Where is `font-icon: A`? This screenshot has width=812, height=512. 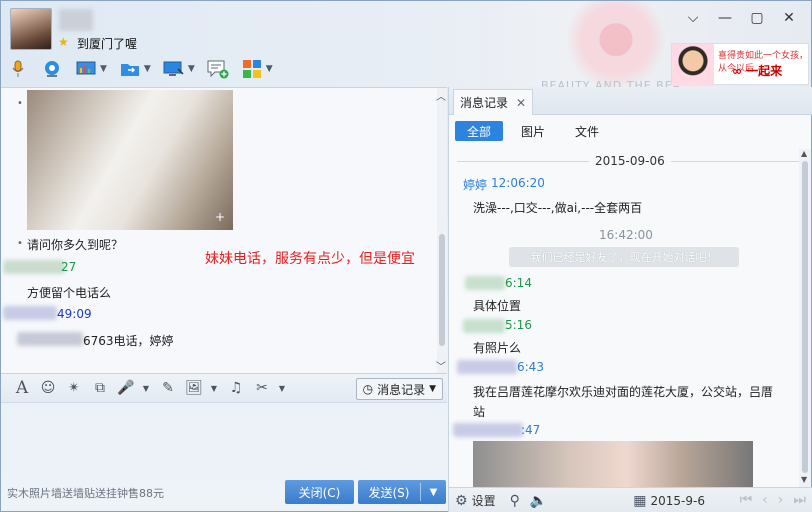
font-icon: A is located at coordinates (22, 388).